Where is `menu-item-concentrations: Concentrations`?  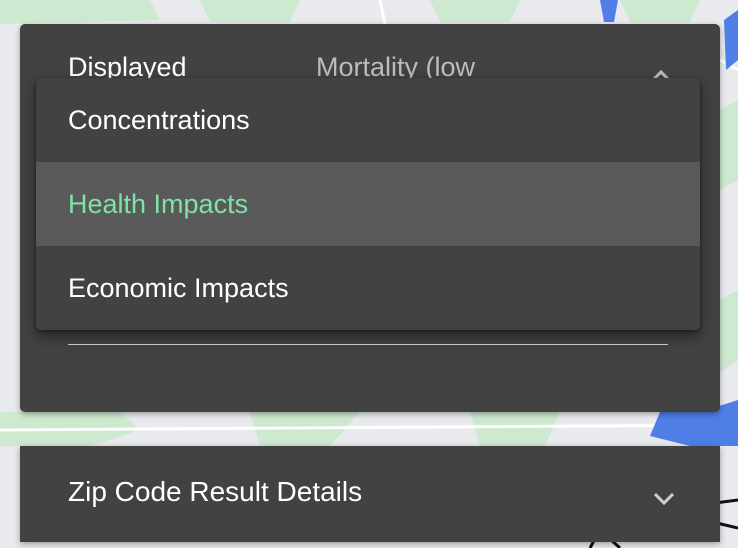 menu-item-concentrations: Concentrations is located at coordinates (368, 120).